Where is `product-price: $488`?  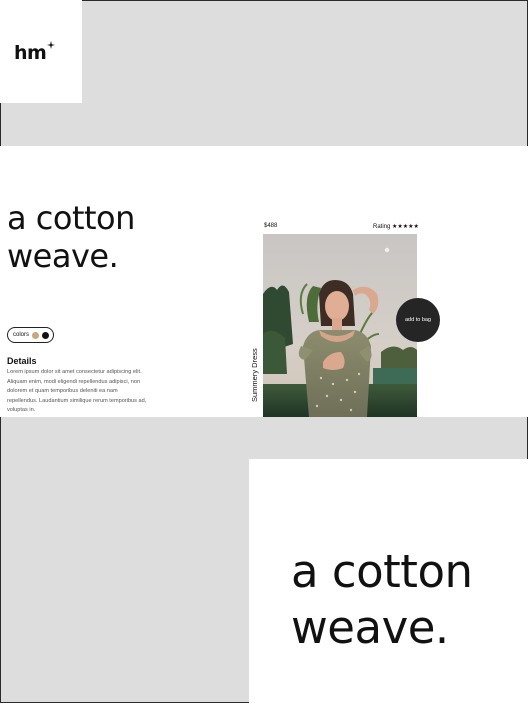 product-price: $488 is located at coordinates (271, 226).